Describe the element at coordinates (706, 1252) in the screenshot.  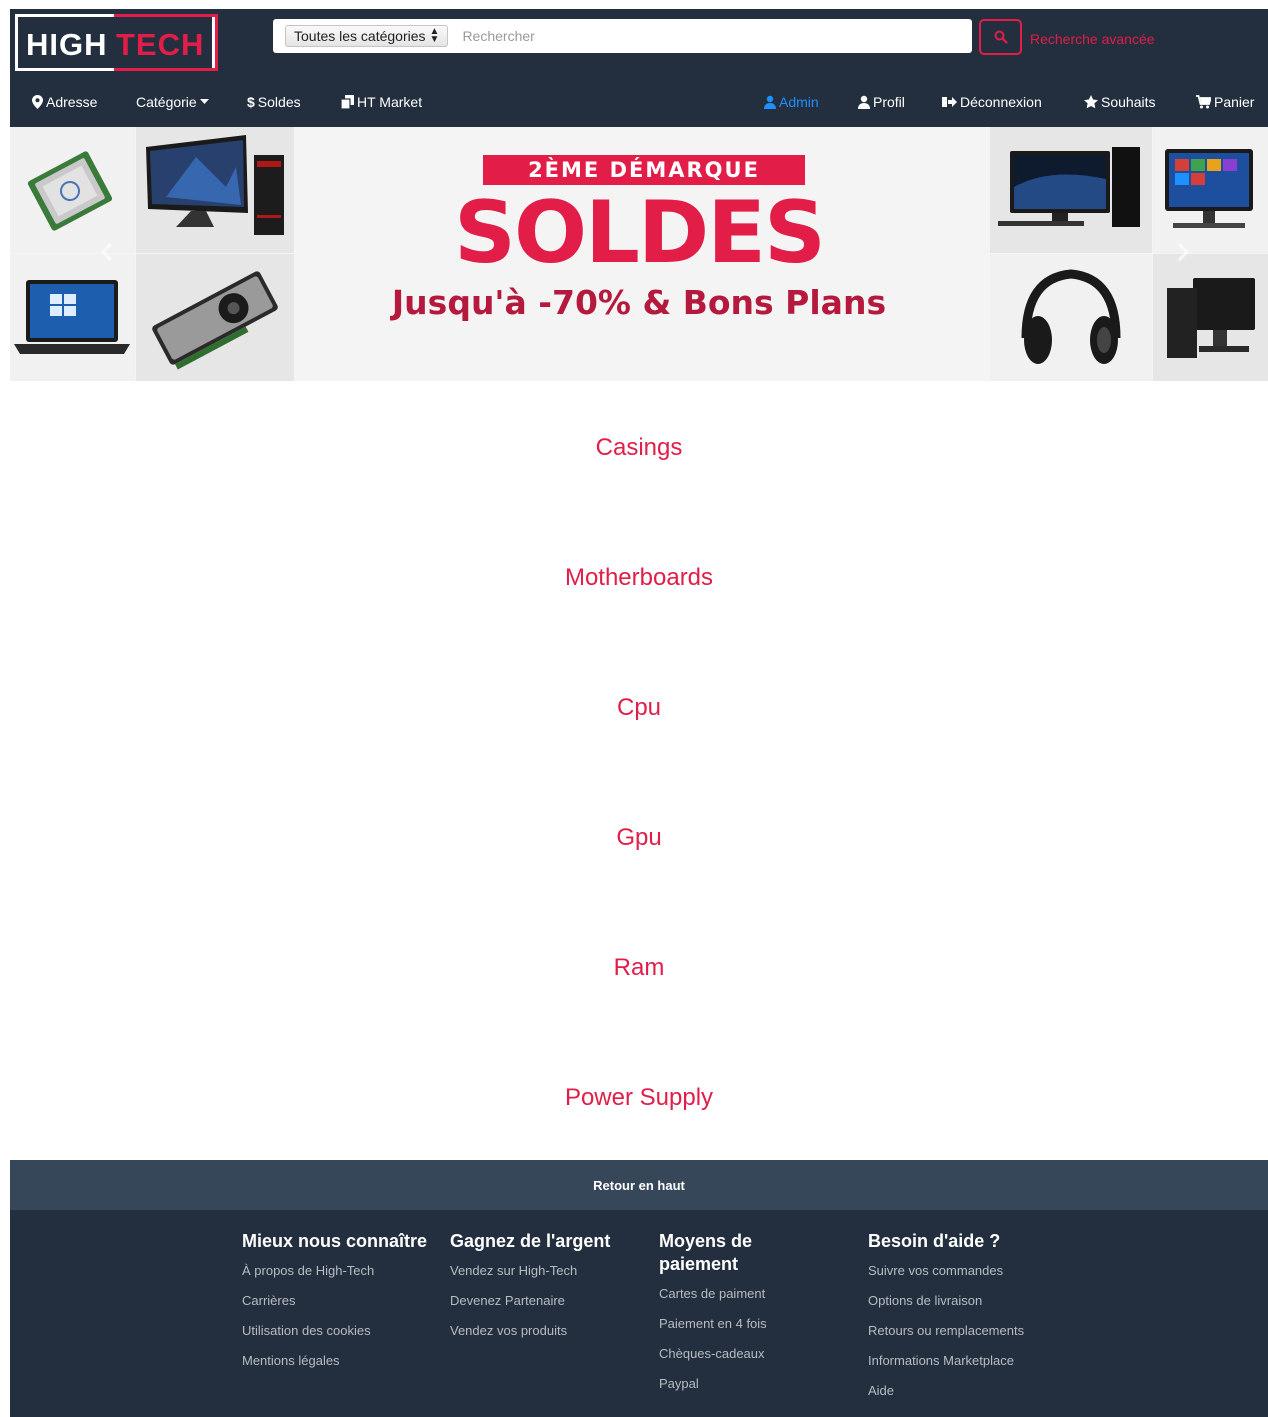
I see `footer-column-title: Moyens de paiement` at that location.